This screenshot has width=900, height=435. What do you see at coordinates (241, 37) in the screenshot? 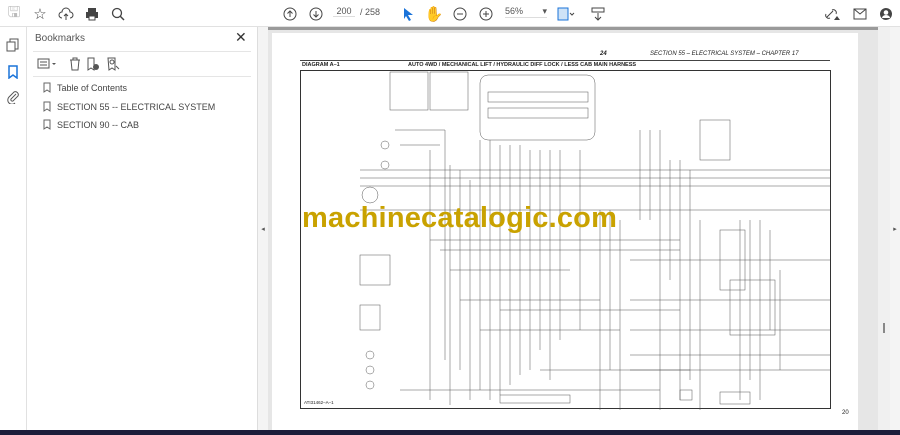
I see `close-icon: ✕` at bounding box center [241, 37].